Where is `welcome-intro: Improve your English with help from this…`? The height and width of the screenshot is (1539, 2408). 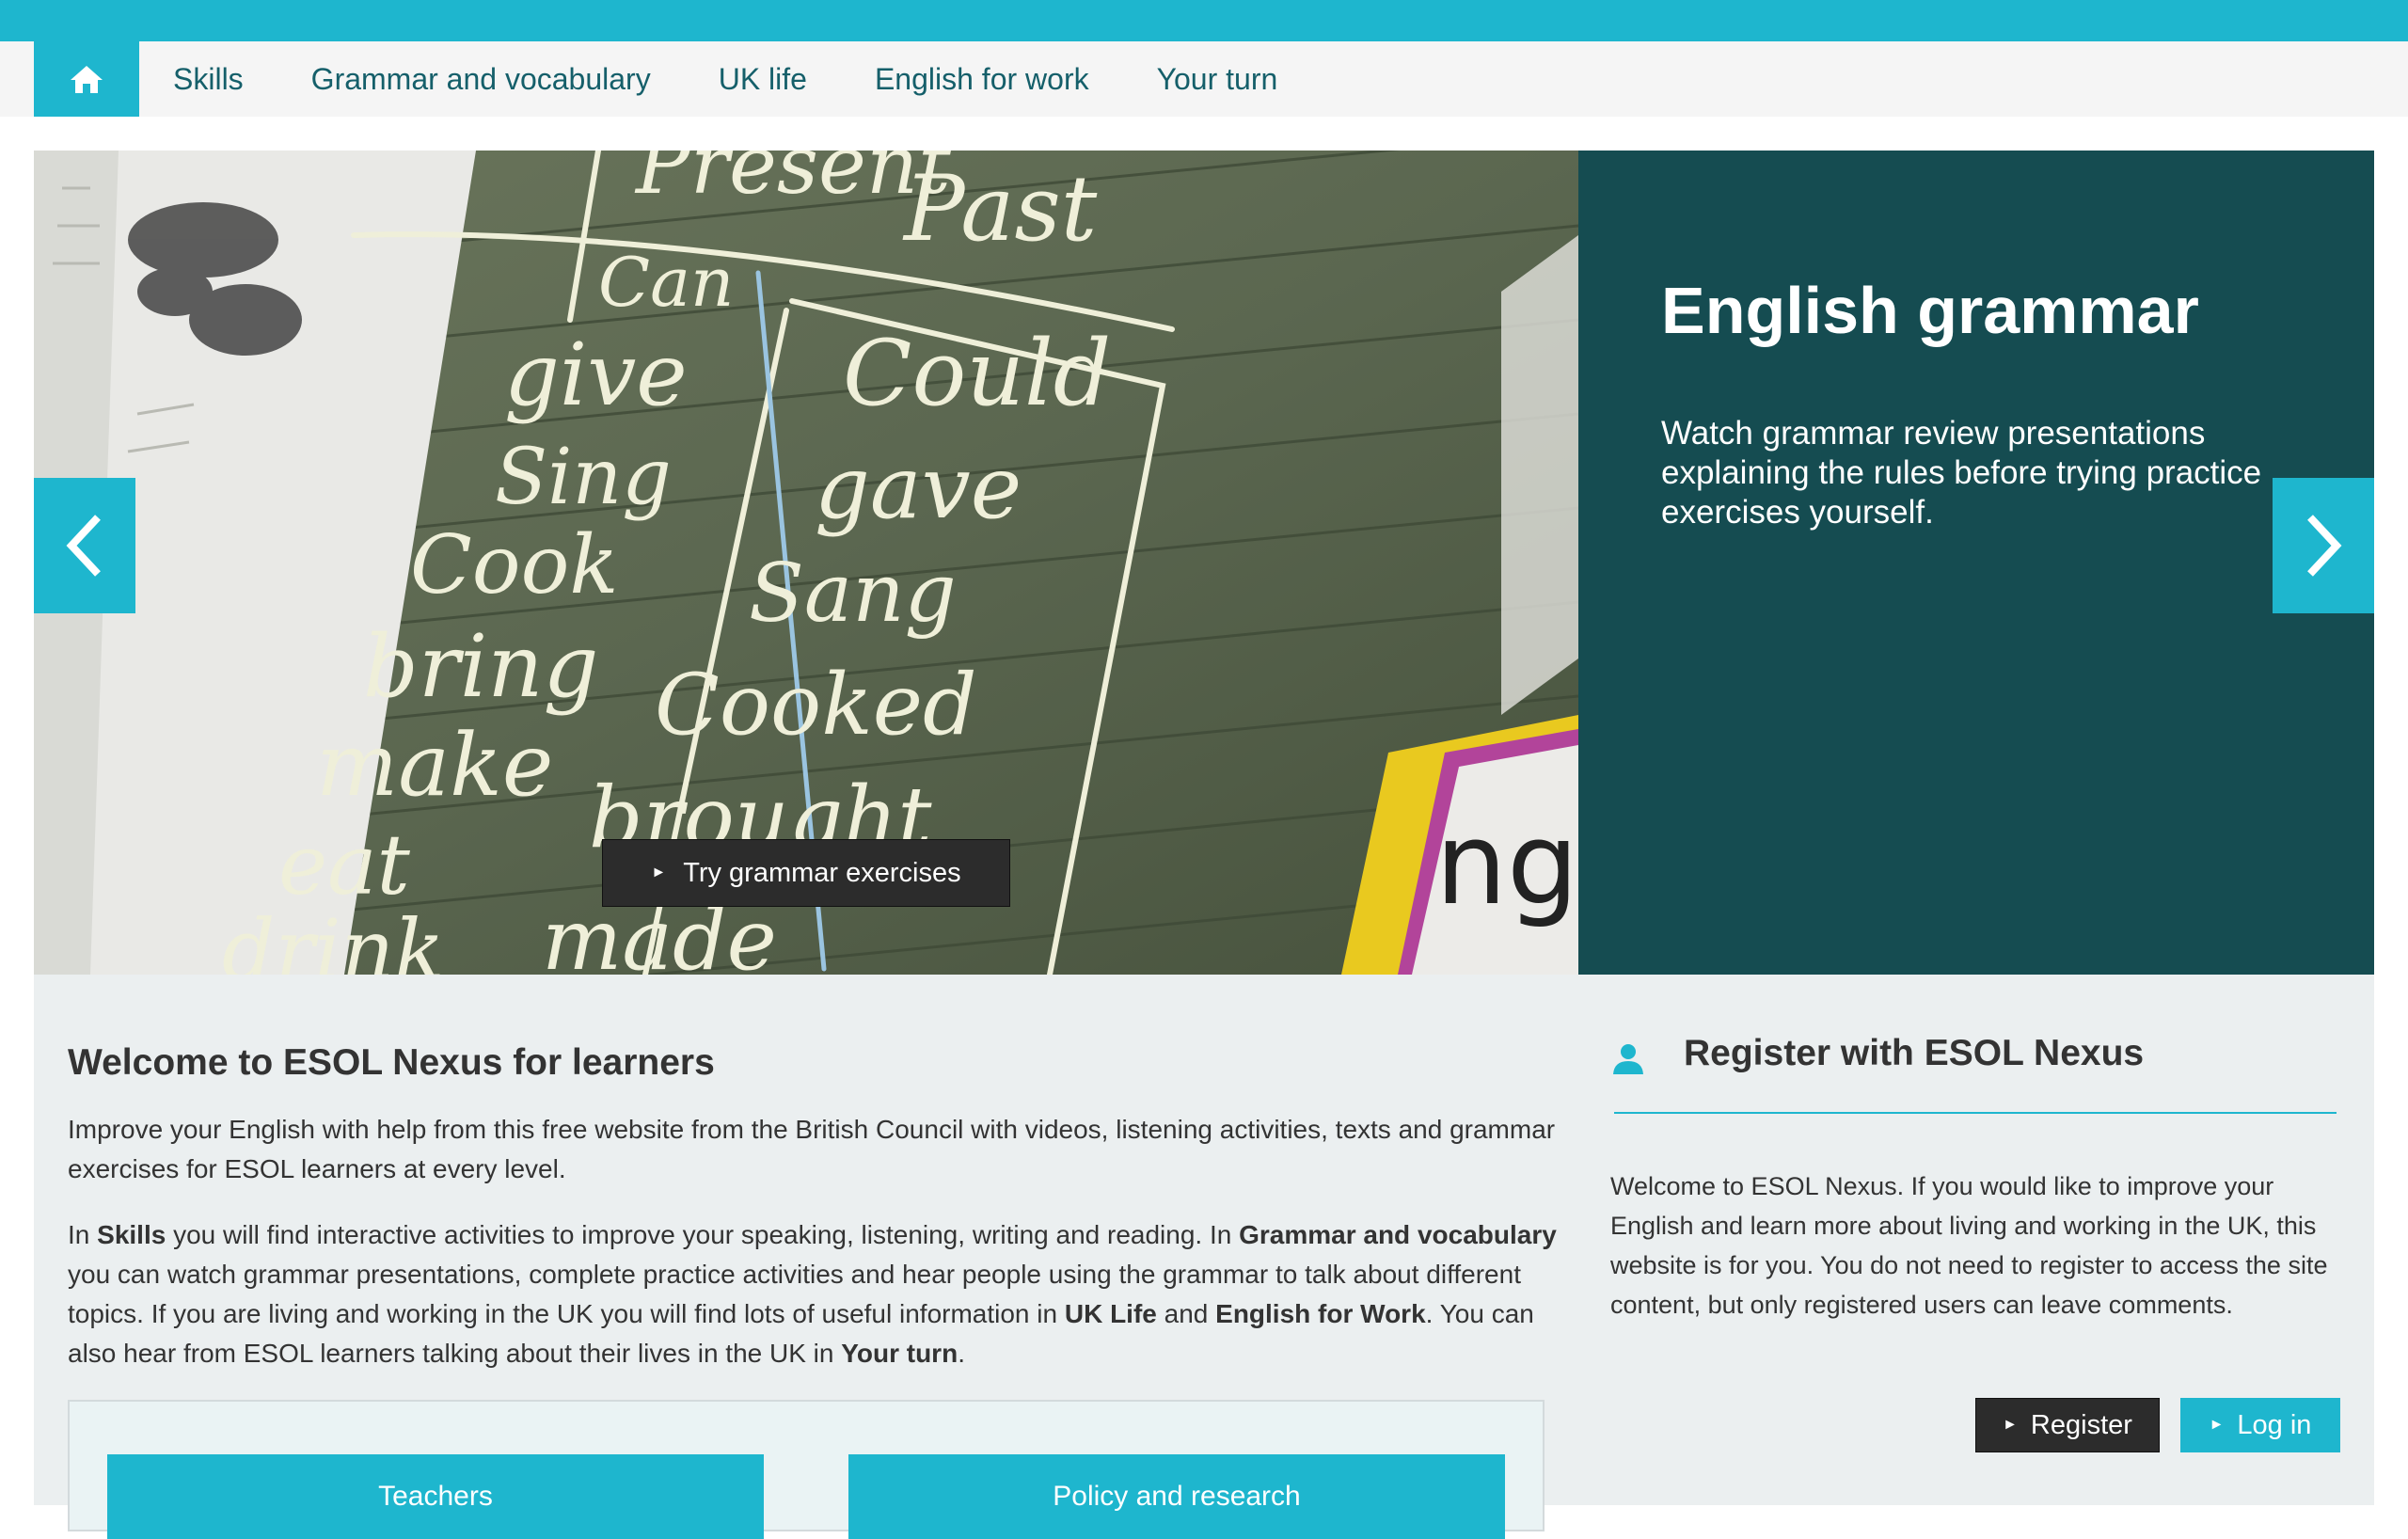
welcome-intro: Improve your English with help from this… is located at coordinates (812, 1149).